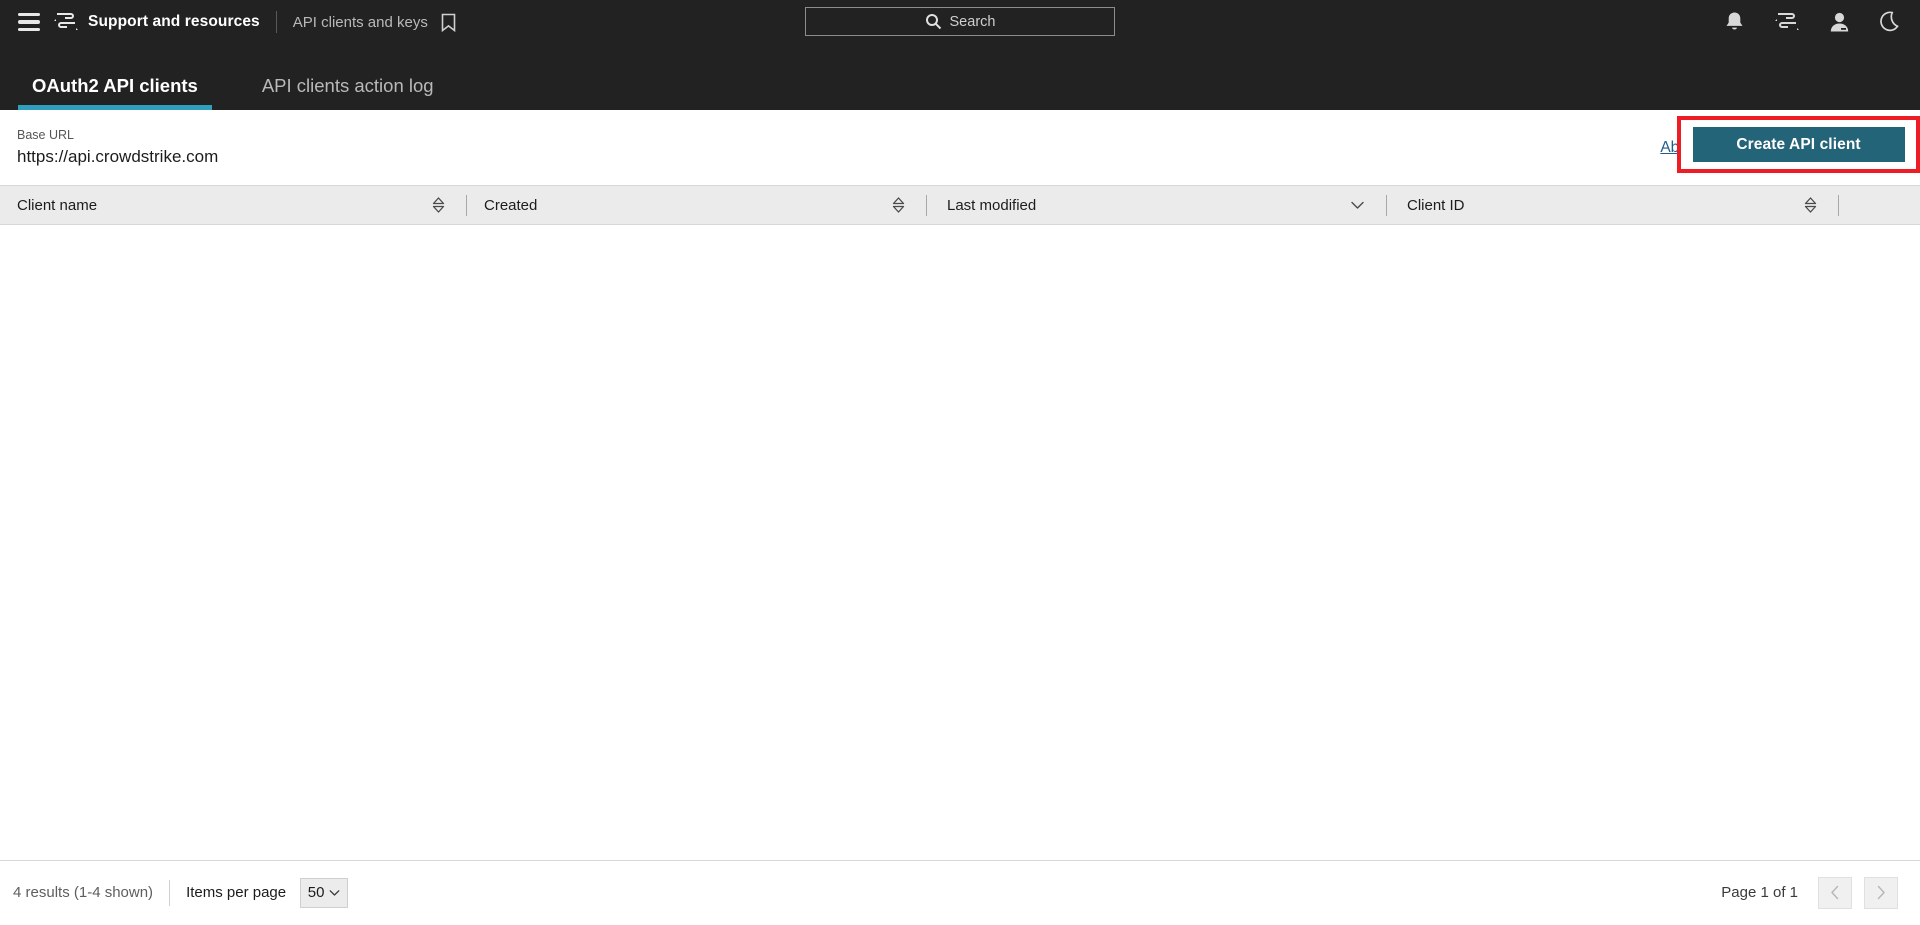 This screenshot has height=925, width=1920. I want to click on tab-label: OAuth2 API clients, so click(115, 85).